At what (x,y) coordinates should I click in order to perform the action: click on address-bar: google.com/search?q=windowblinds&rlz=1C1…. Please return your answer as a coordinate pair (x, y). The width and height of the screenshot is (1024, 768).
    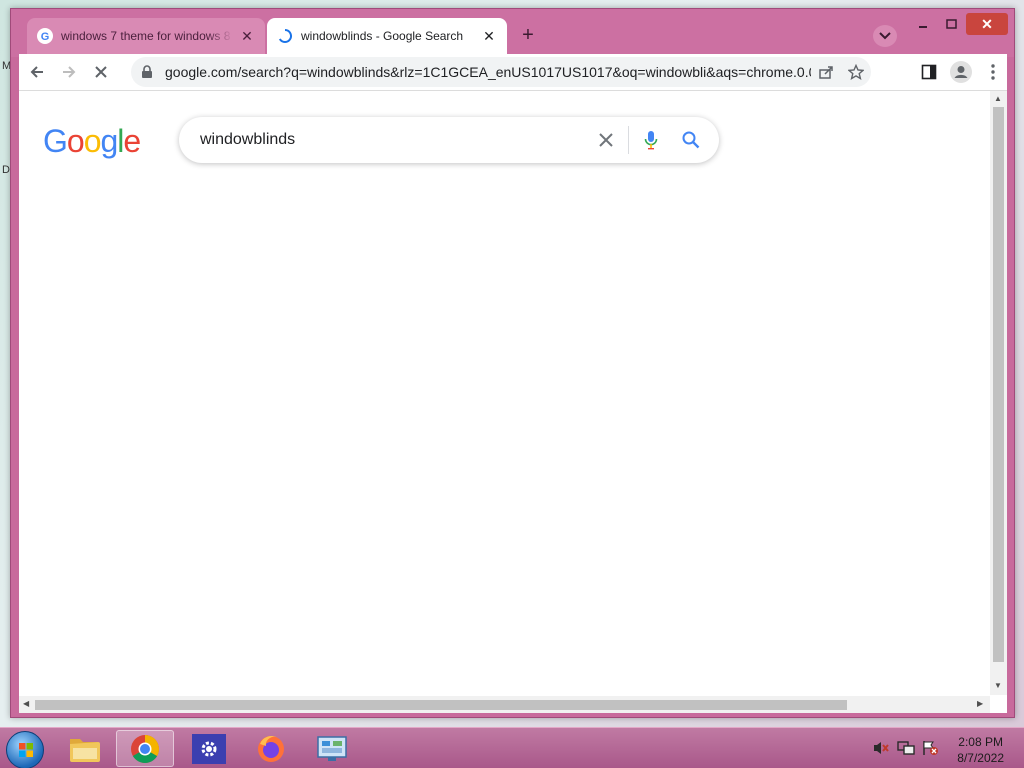
    Looking at the image, I should click on (501, 72).